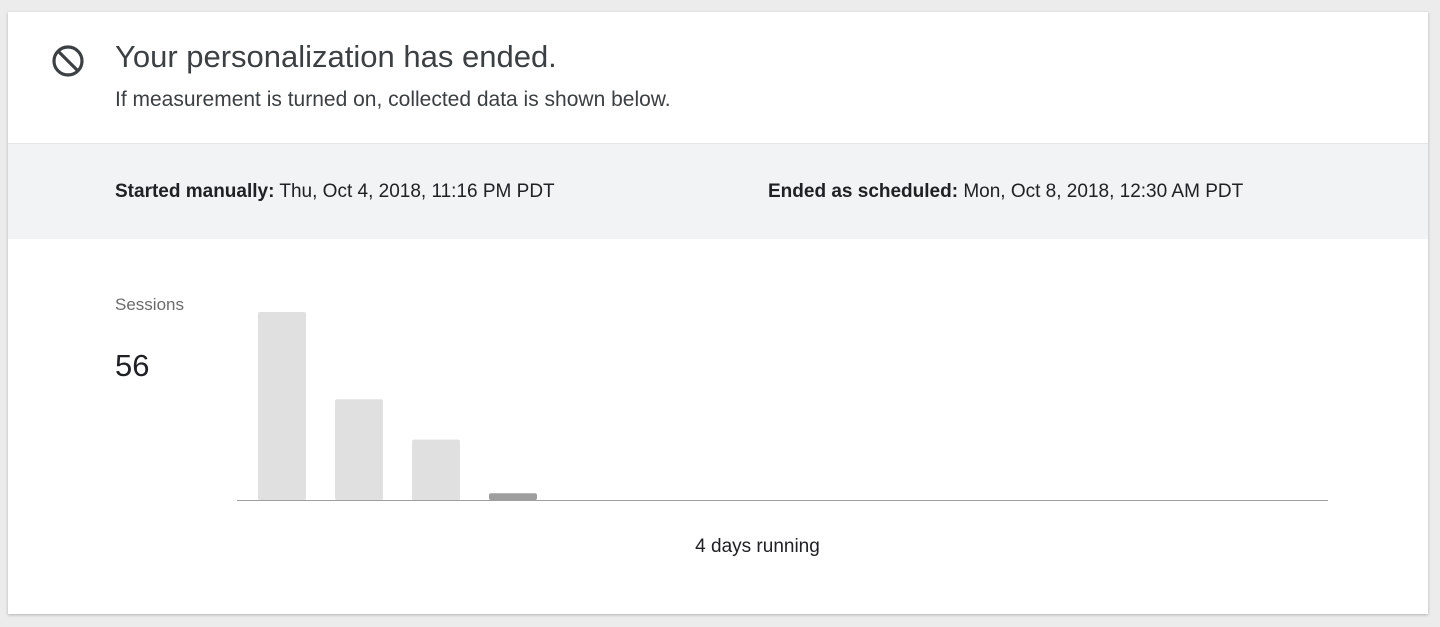  Describe the element at coordinates (132, 365) in the screenshot. I see `metric-value: 56` at that location.